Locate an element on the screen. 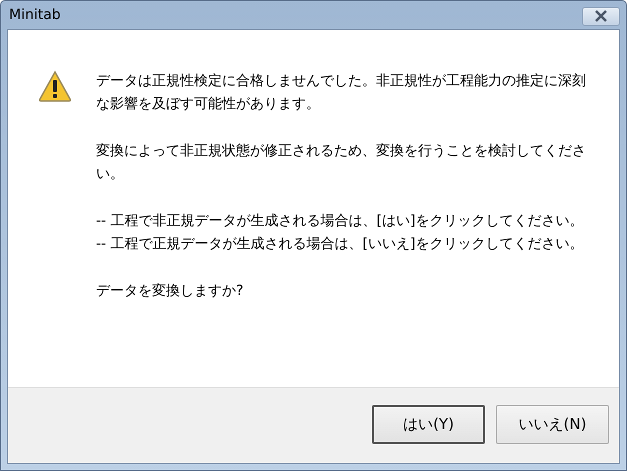 Image resolution: width=627 pixels, height=471 pixels. message-text: 変換によって非正規状態が修正されるため、変換を行うことを検討してください。 is located at coordinates (341, 163).